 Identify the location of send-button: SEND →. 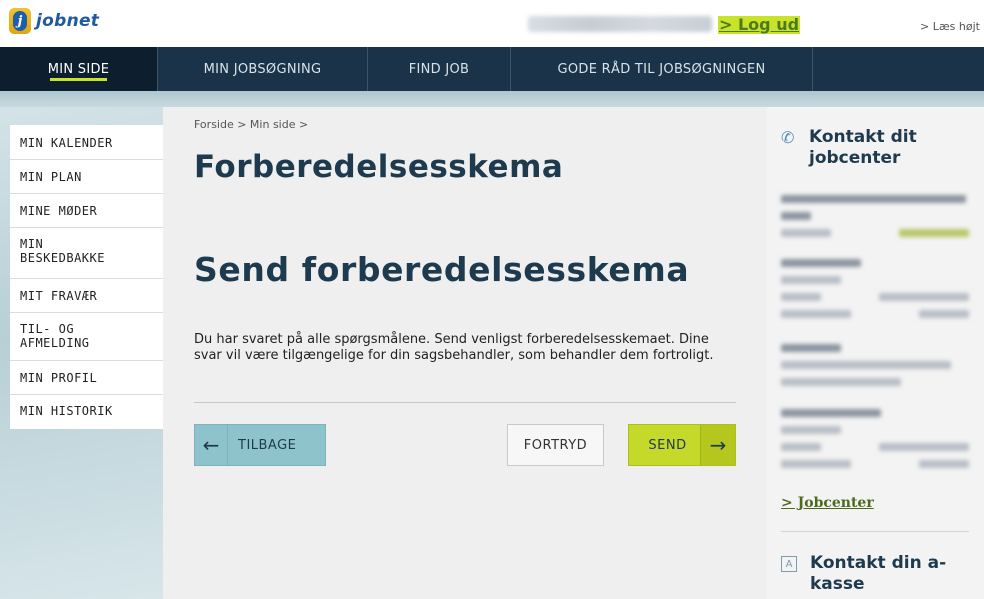
(682, 445).